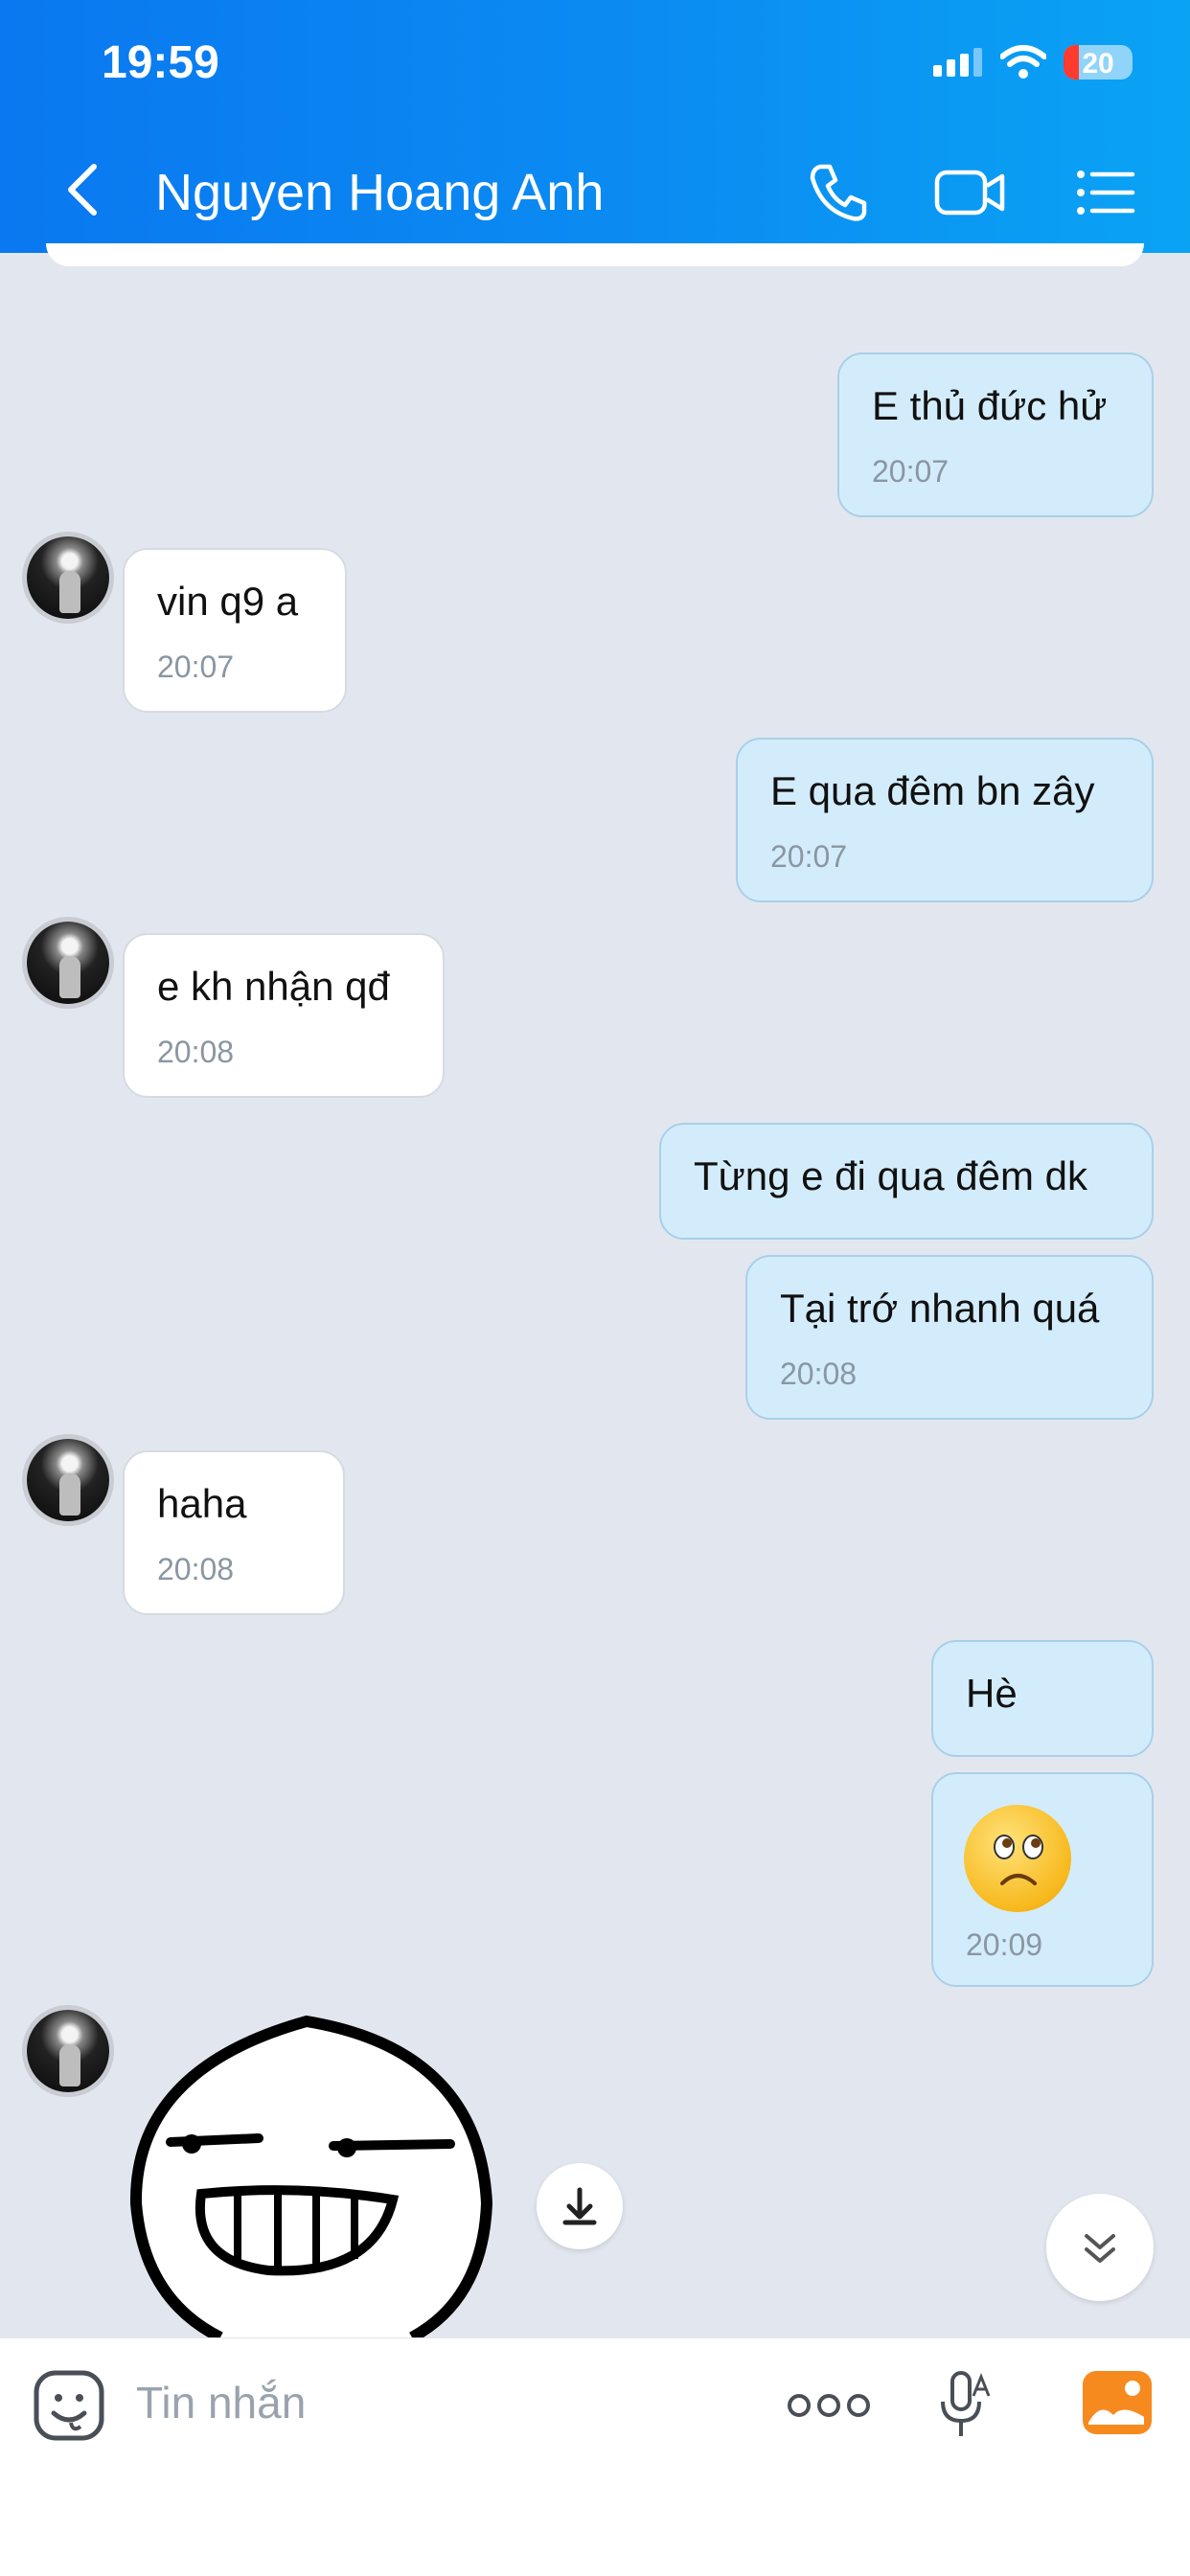  I want to click on message-text: Từng e đi qua đêm dk, so click(891, 1176).